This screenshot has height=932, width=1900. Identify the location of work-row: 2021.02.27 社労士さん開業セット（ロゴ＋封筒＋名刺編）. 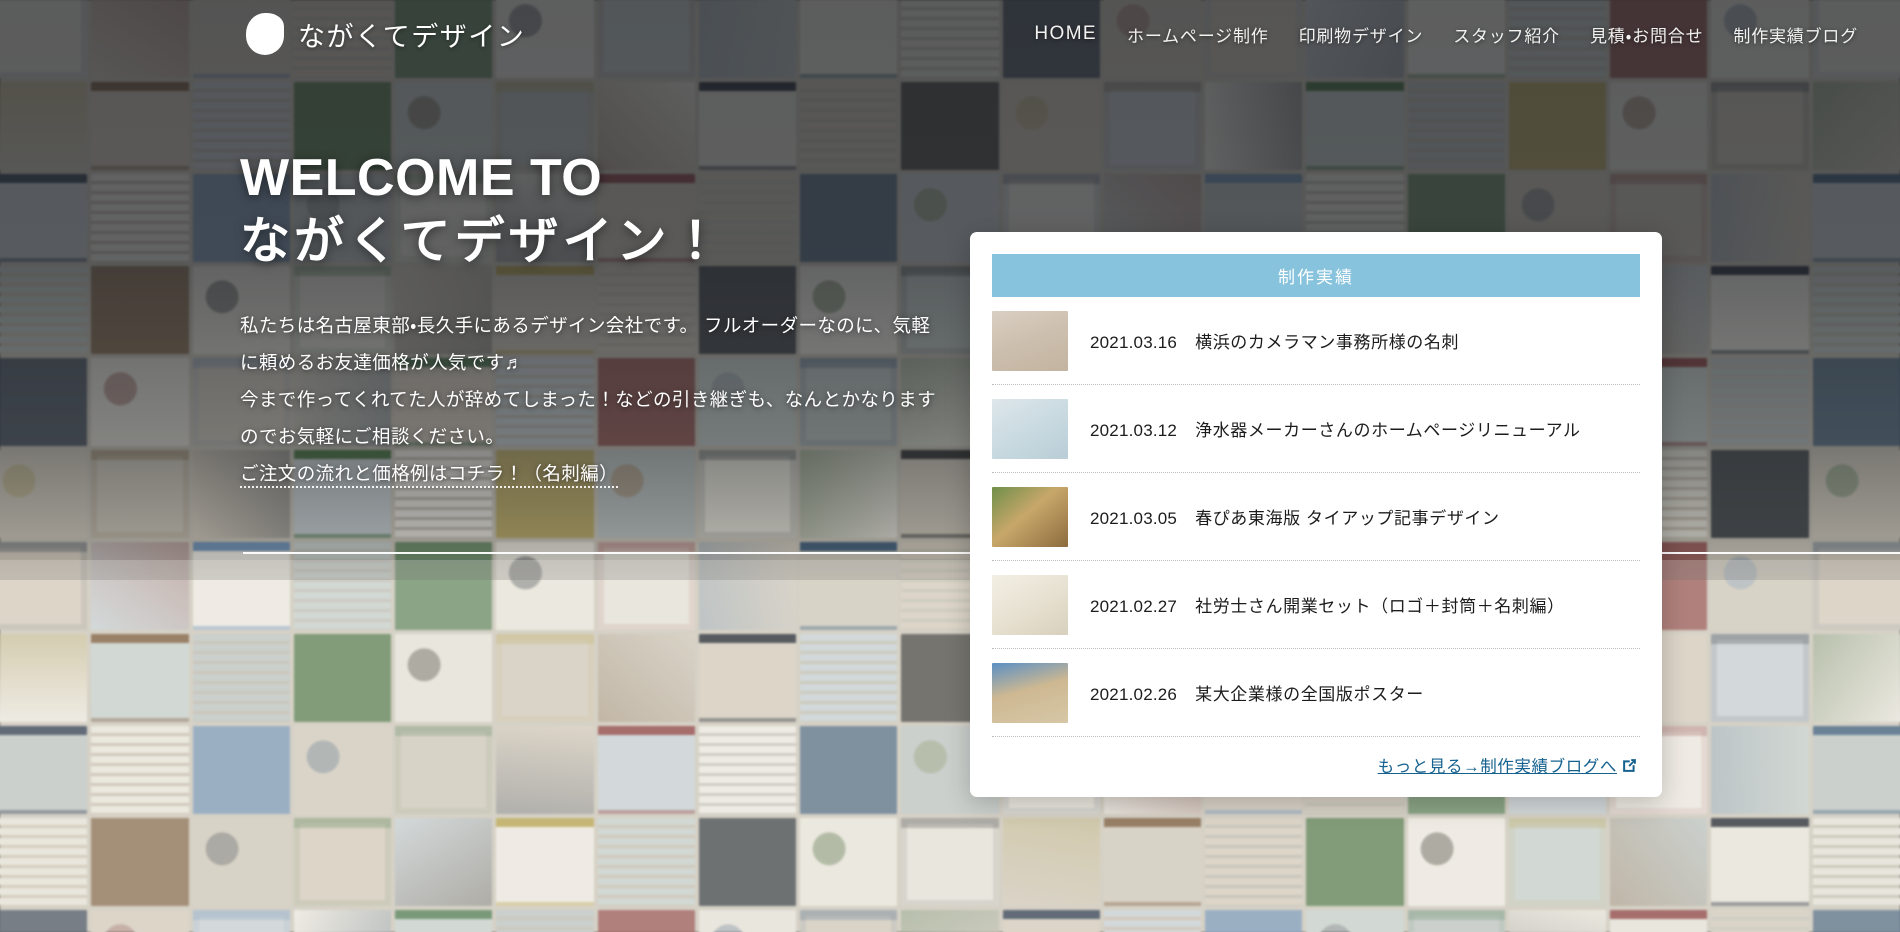
(1316, 605).